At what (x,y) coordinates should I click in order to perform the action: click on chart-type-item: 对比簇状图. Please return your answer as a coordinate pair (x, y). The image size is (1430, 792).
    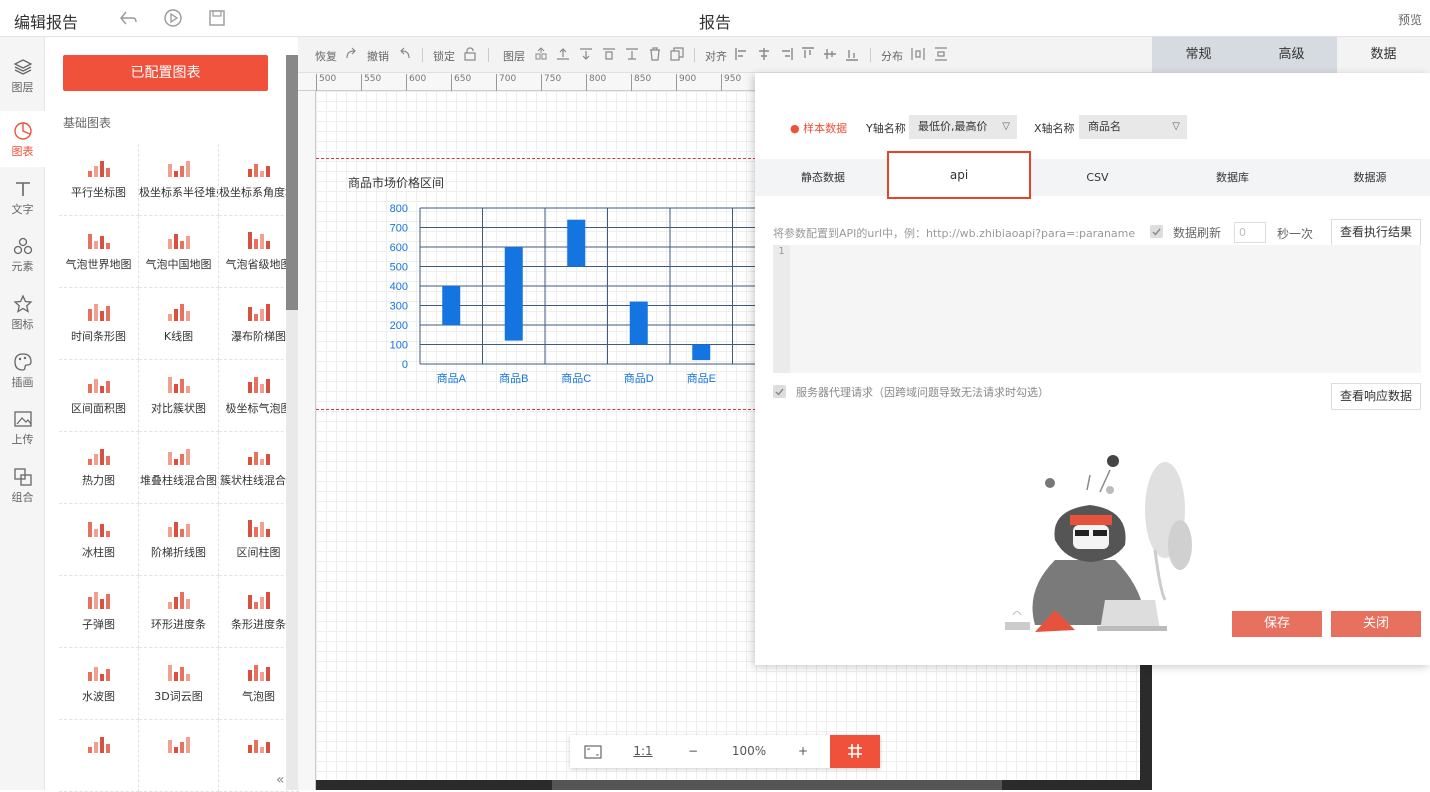
    Looking at the image, I should click on (179, 396).